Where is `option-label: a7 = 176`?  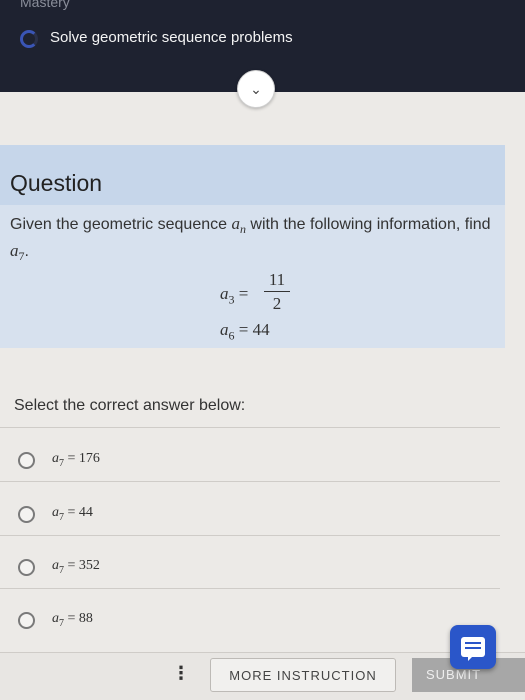
option-label: a7 = 176 is located at coordinates (76, 460).